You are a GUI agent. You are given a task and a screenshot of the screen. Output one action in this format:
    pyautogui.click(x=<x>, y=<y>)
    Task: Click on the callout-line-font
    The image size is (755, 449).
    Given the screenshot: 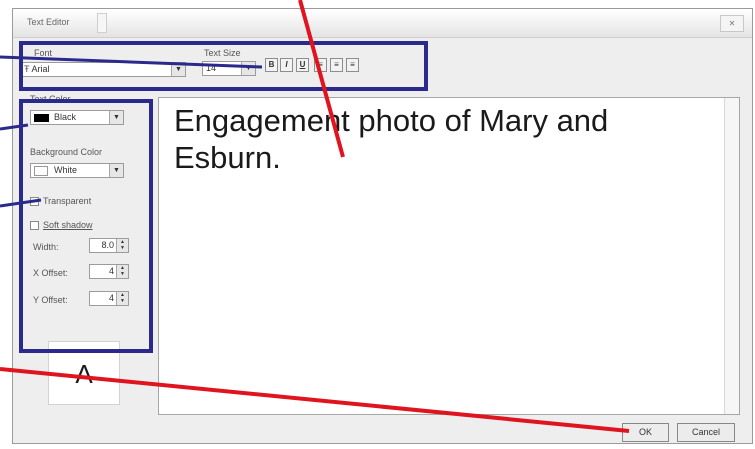 What is the action you would take?
    pyautogui.click(x=131, y=62)
    